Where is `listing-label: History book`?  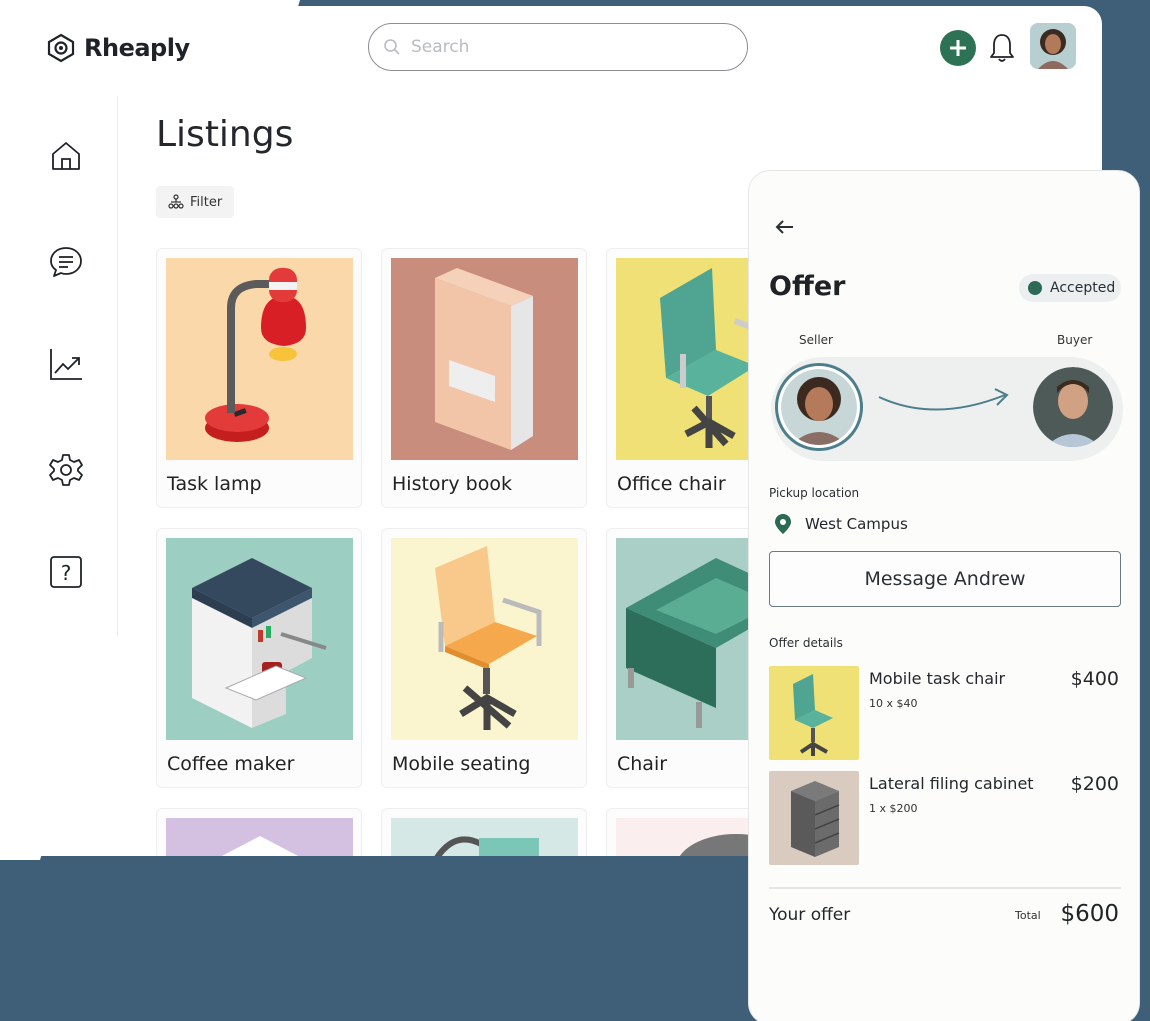 listing-label: History book is located at coordinates (452, 484).